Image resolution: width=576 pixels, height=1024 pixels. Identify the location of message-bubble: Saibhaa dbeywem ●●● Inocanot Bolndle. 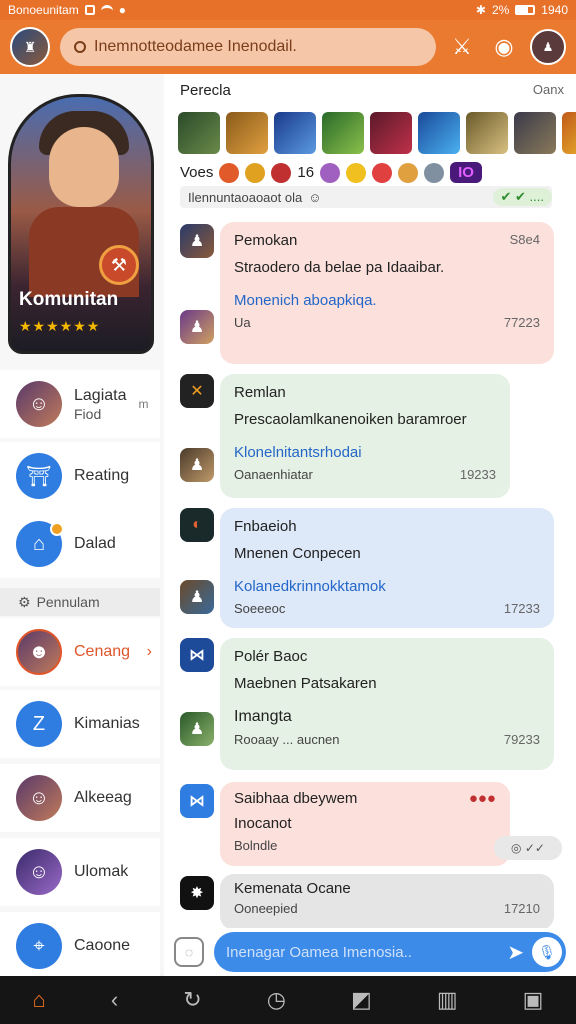
(365, 824).